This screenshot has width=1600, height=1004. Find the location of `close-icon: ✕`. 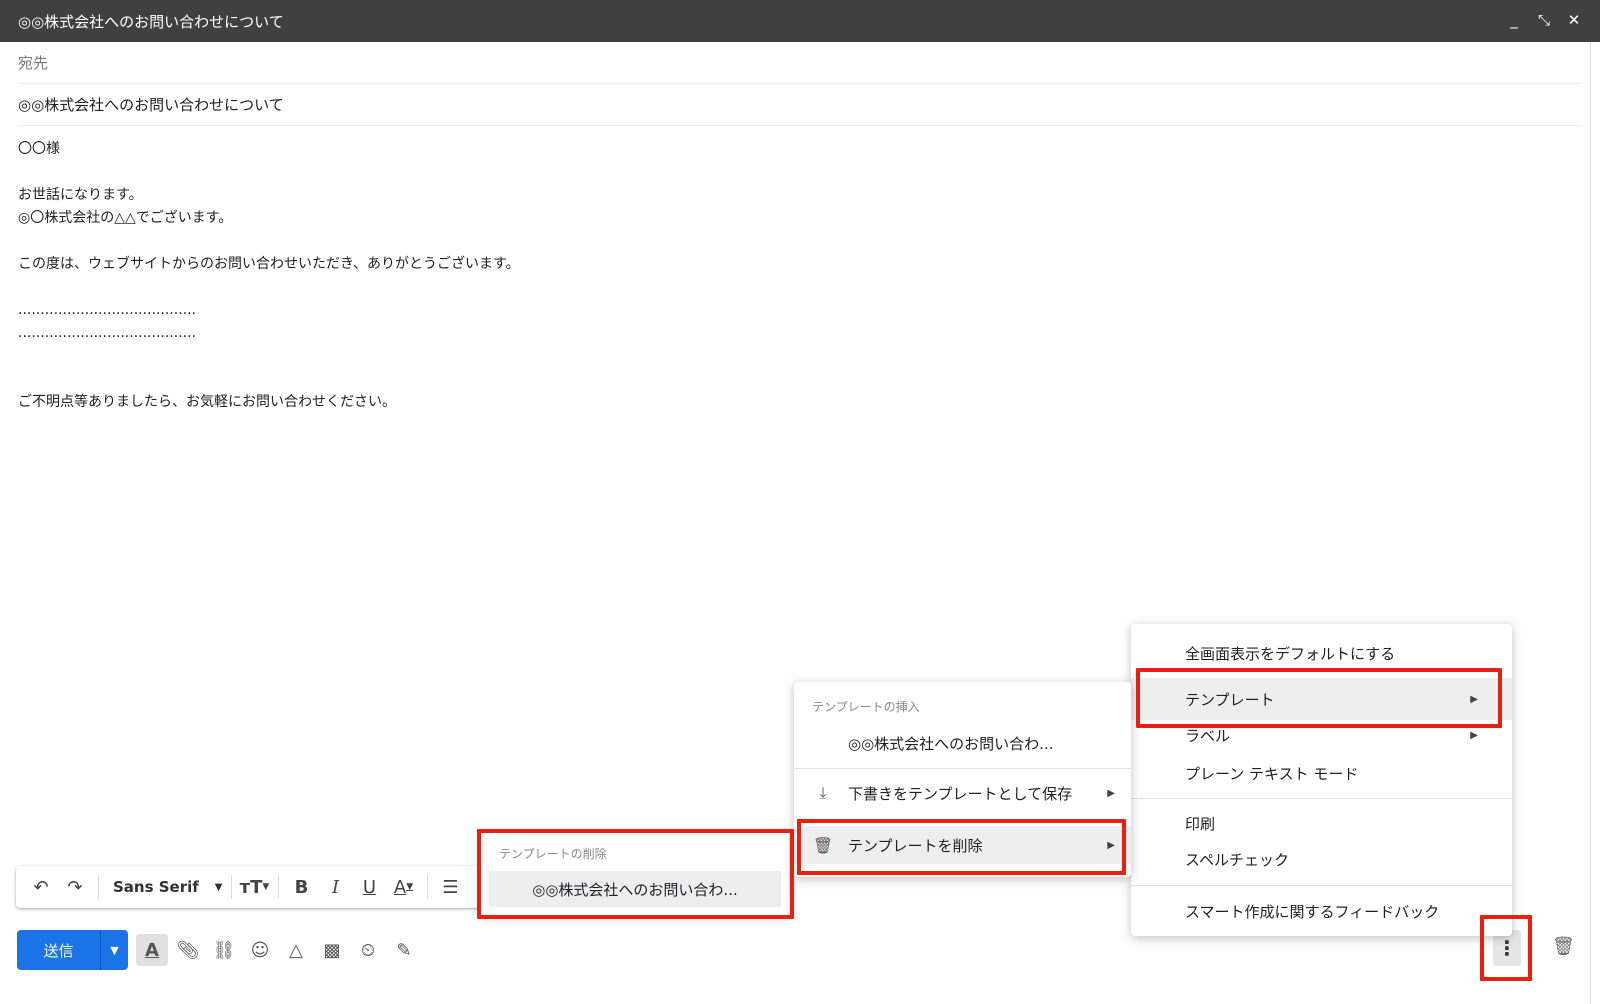

close-icon: ✕ is located at coordinates (1574, 20).